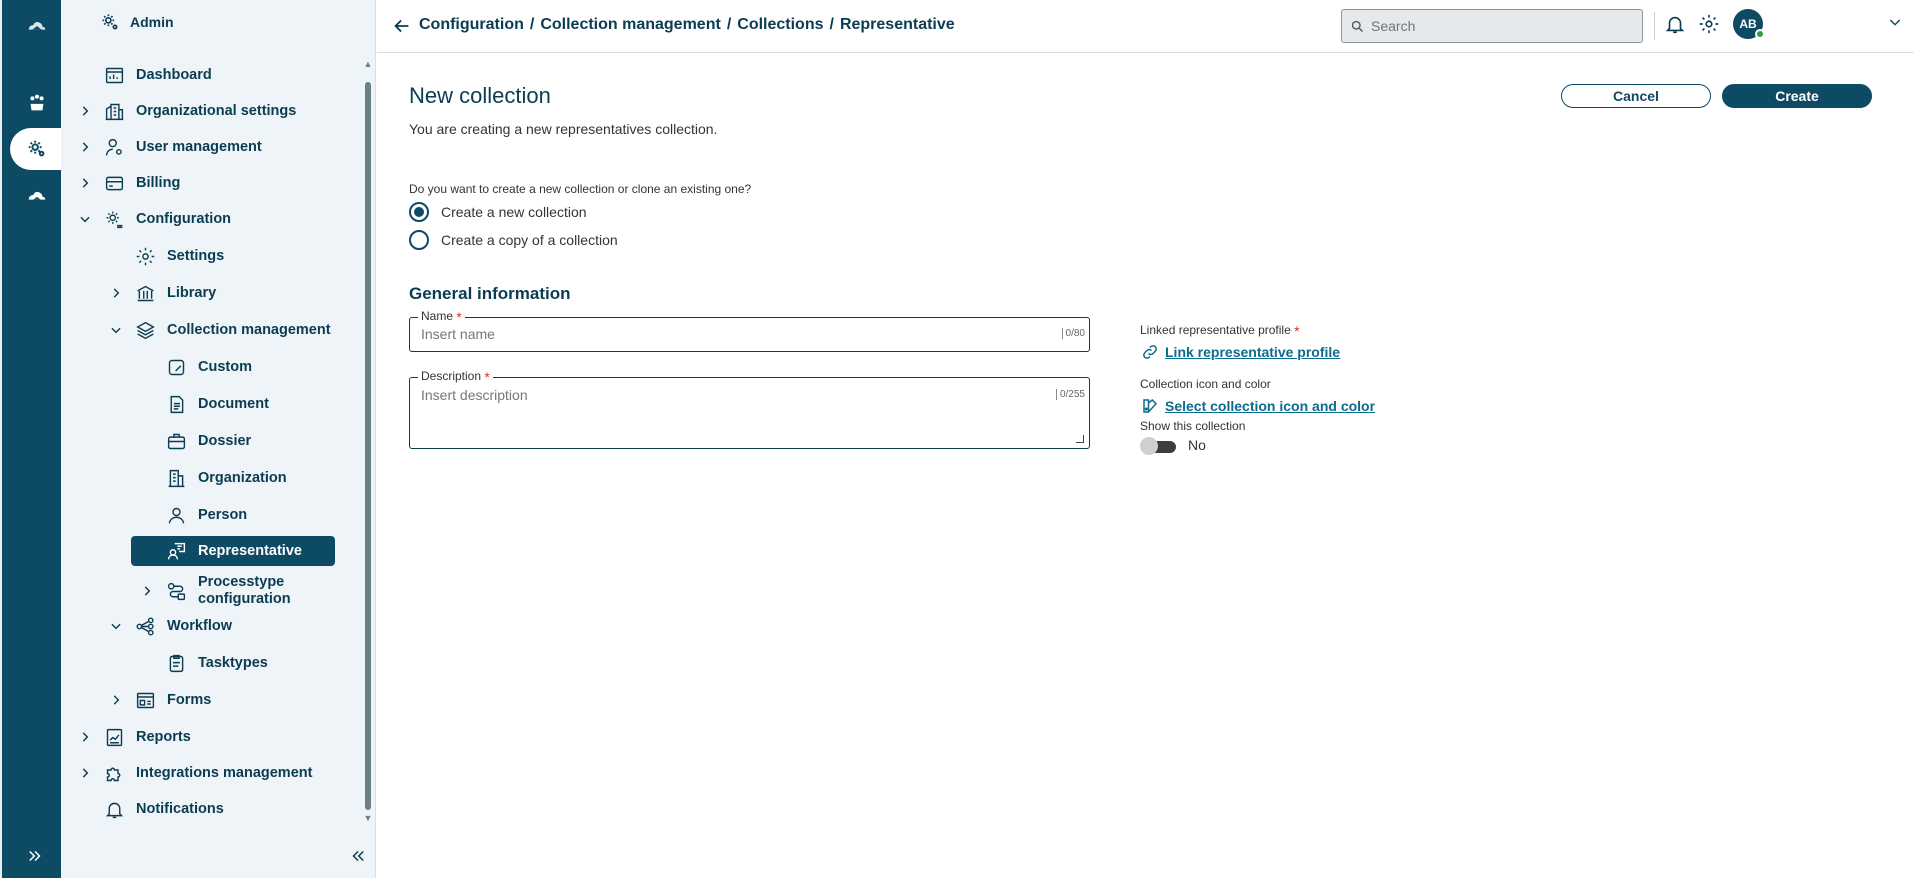  Describe the element at coordinates (233, 551) in the screenshot. I see `sidebar-item-representative: Representative` at that location.